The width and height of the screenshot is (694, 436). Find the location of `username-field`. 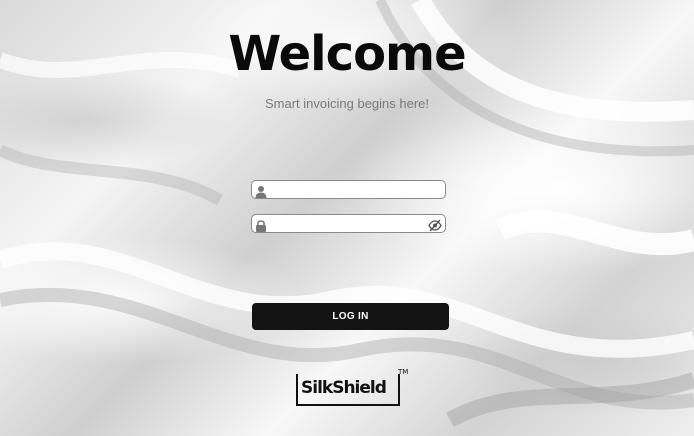

username-field is located at coordinates (348, 189).